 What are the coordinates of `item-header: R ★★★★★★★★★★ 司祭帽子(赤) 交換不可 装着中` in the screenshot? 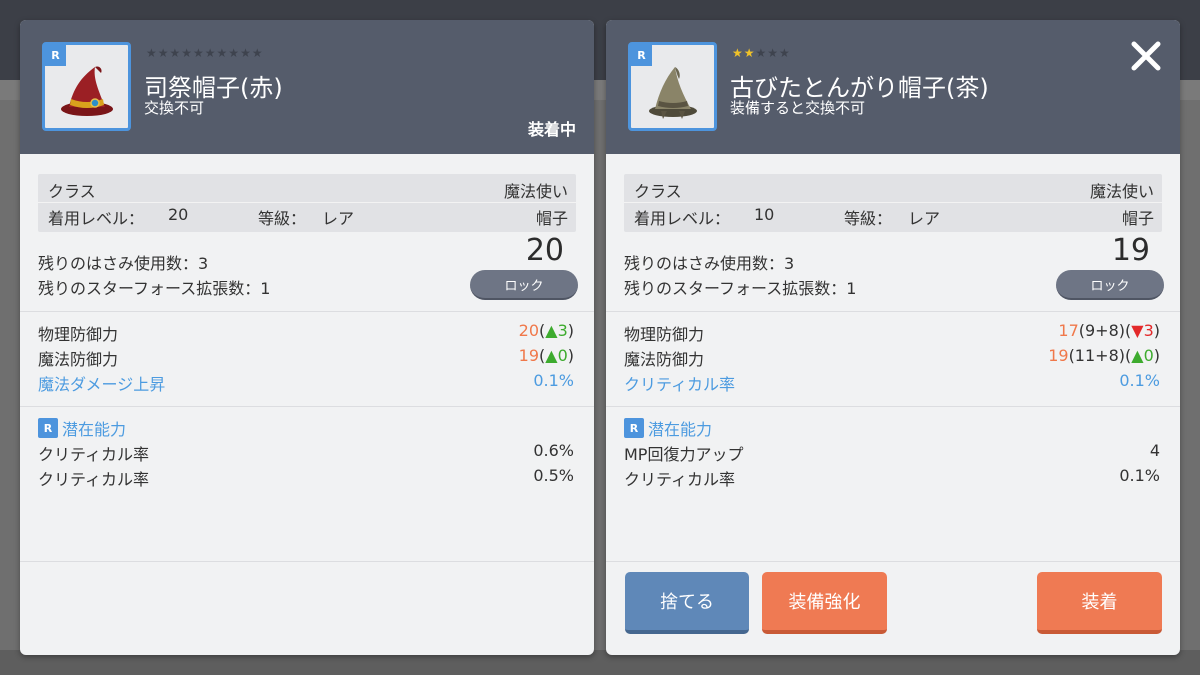 It's located at (307, 87).